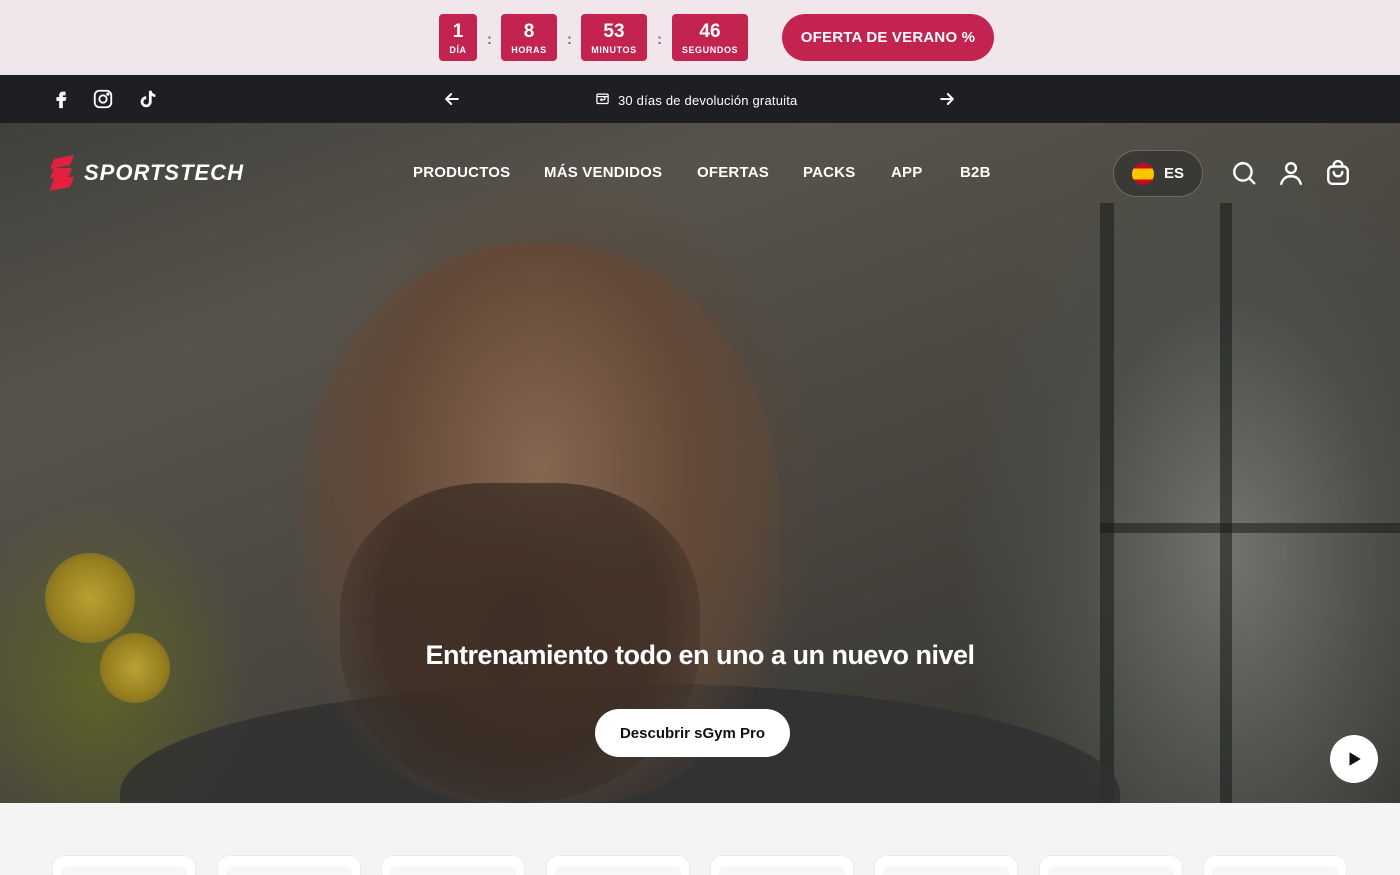  What do you see at coordinates (103, 99) in the screenshot?
I see `instagram-icon` at bounding box center [103, 99].